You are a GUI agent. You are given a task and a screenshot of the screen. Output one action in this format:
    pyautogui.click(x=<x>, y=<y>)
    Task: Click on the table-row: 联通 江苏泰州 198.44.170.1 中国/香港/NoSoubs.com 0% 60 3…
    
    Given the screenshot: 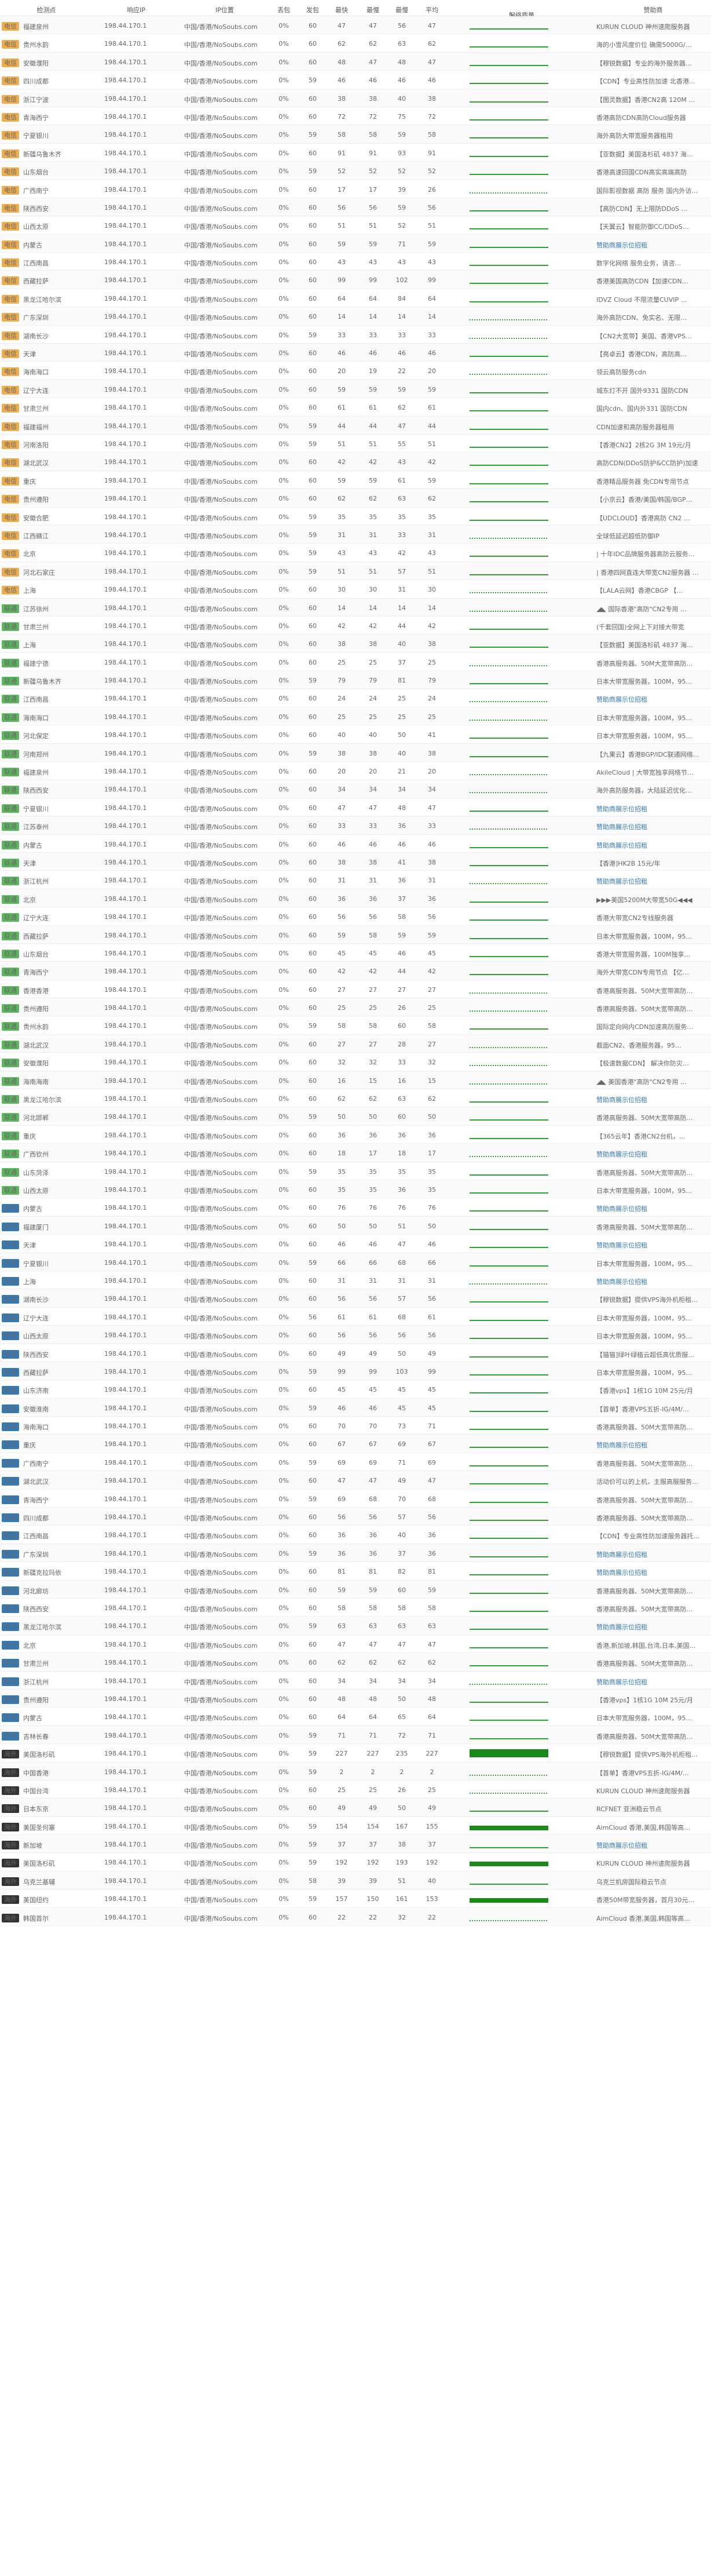 What is the action you would take?
    pyautogui.click(x=355, y=825)
    